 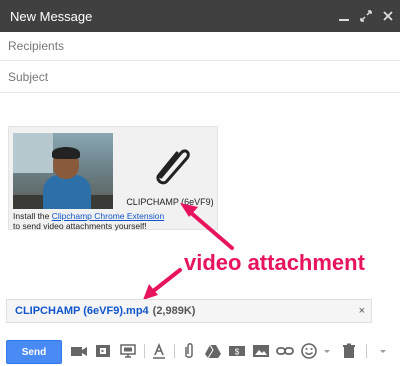 What do you see at coordinates (261, 351) in the screenshot?
I see `photo-icon` at bounding box center [261, 351].